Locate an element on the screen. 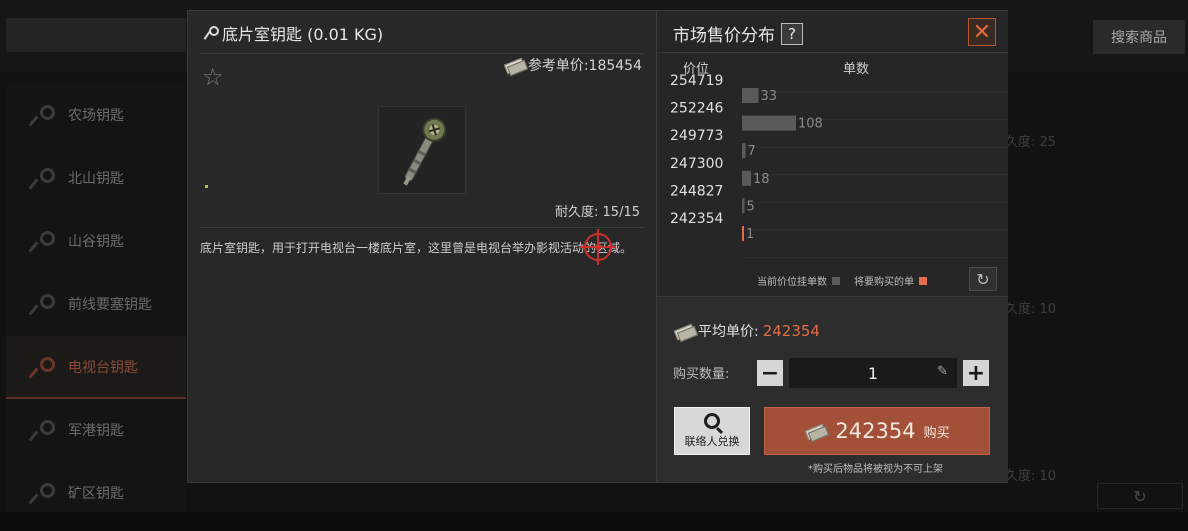 This screenshot has height=531, width=1188. background-list-item: 军港钥匙 is located at coordinates (96, 430).